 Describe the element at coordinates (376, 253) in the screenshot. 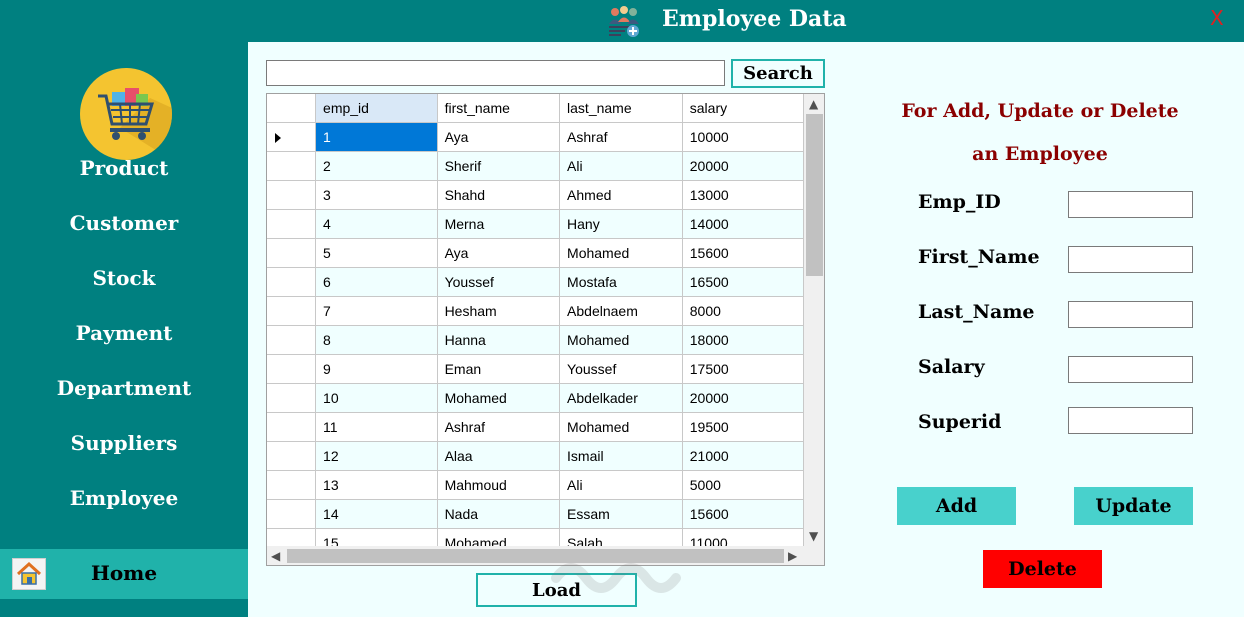

I see `cell-emp-id: 5` at that location.